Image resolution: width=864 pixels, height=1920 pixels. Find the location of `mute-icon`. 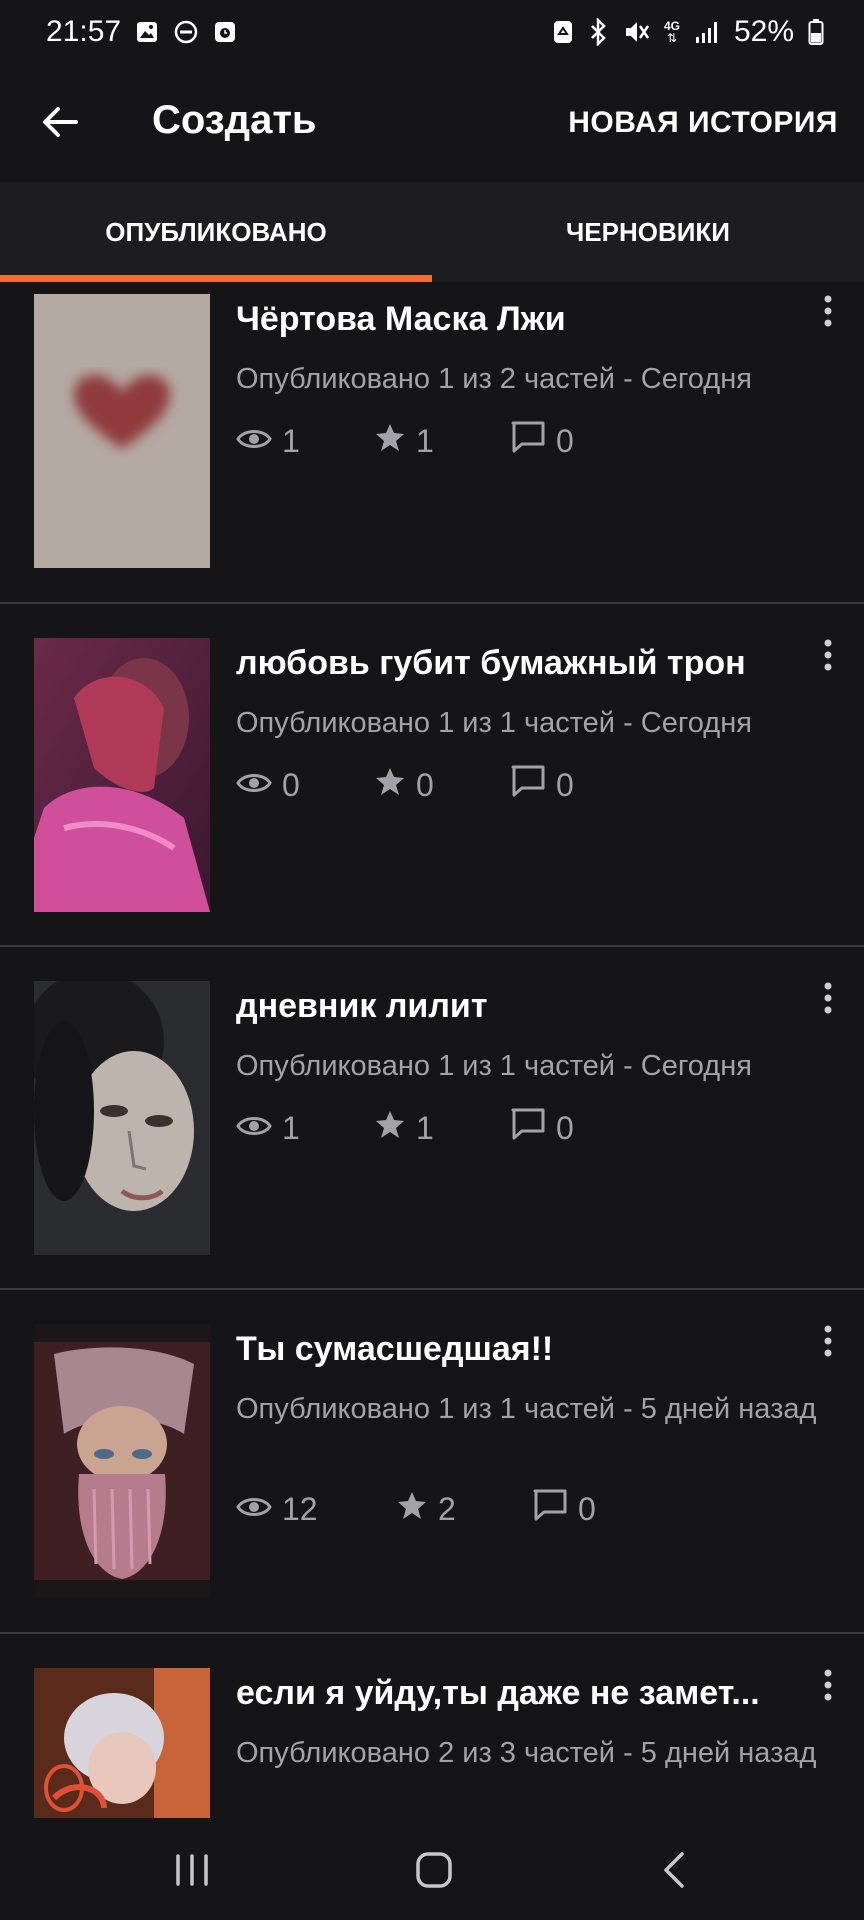

mute-icon is located at coordinates (636, 32).